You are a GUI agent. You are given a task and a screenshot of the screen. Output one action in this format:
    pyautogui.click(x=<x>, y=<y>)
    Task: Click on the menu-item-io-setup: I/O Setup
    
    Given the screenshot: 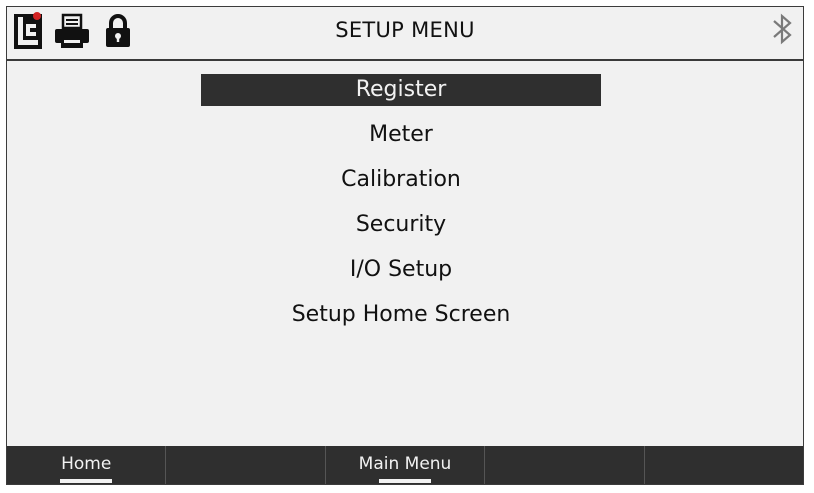 What is the action you would take?
    pyautogui.click(x=401, y=270)
    